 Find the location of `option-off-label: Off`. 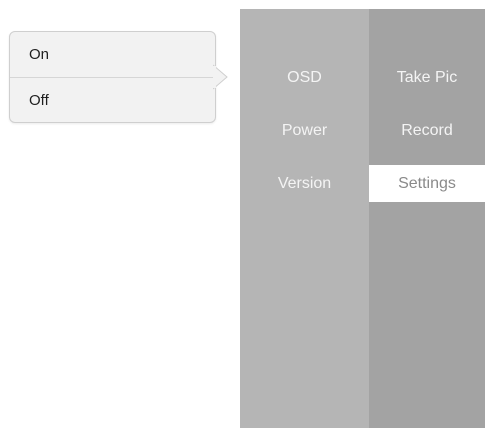

option-off-label: Off is located at coordinates (39, 100).